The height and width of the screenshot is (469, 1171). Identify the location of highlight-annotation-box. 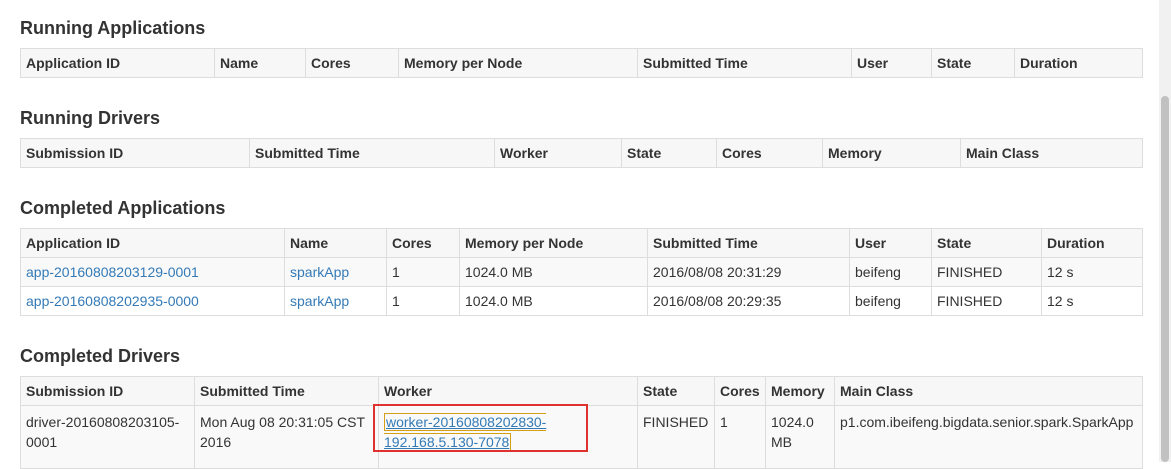
(480, 428).